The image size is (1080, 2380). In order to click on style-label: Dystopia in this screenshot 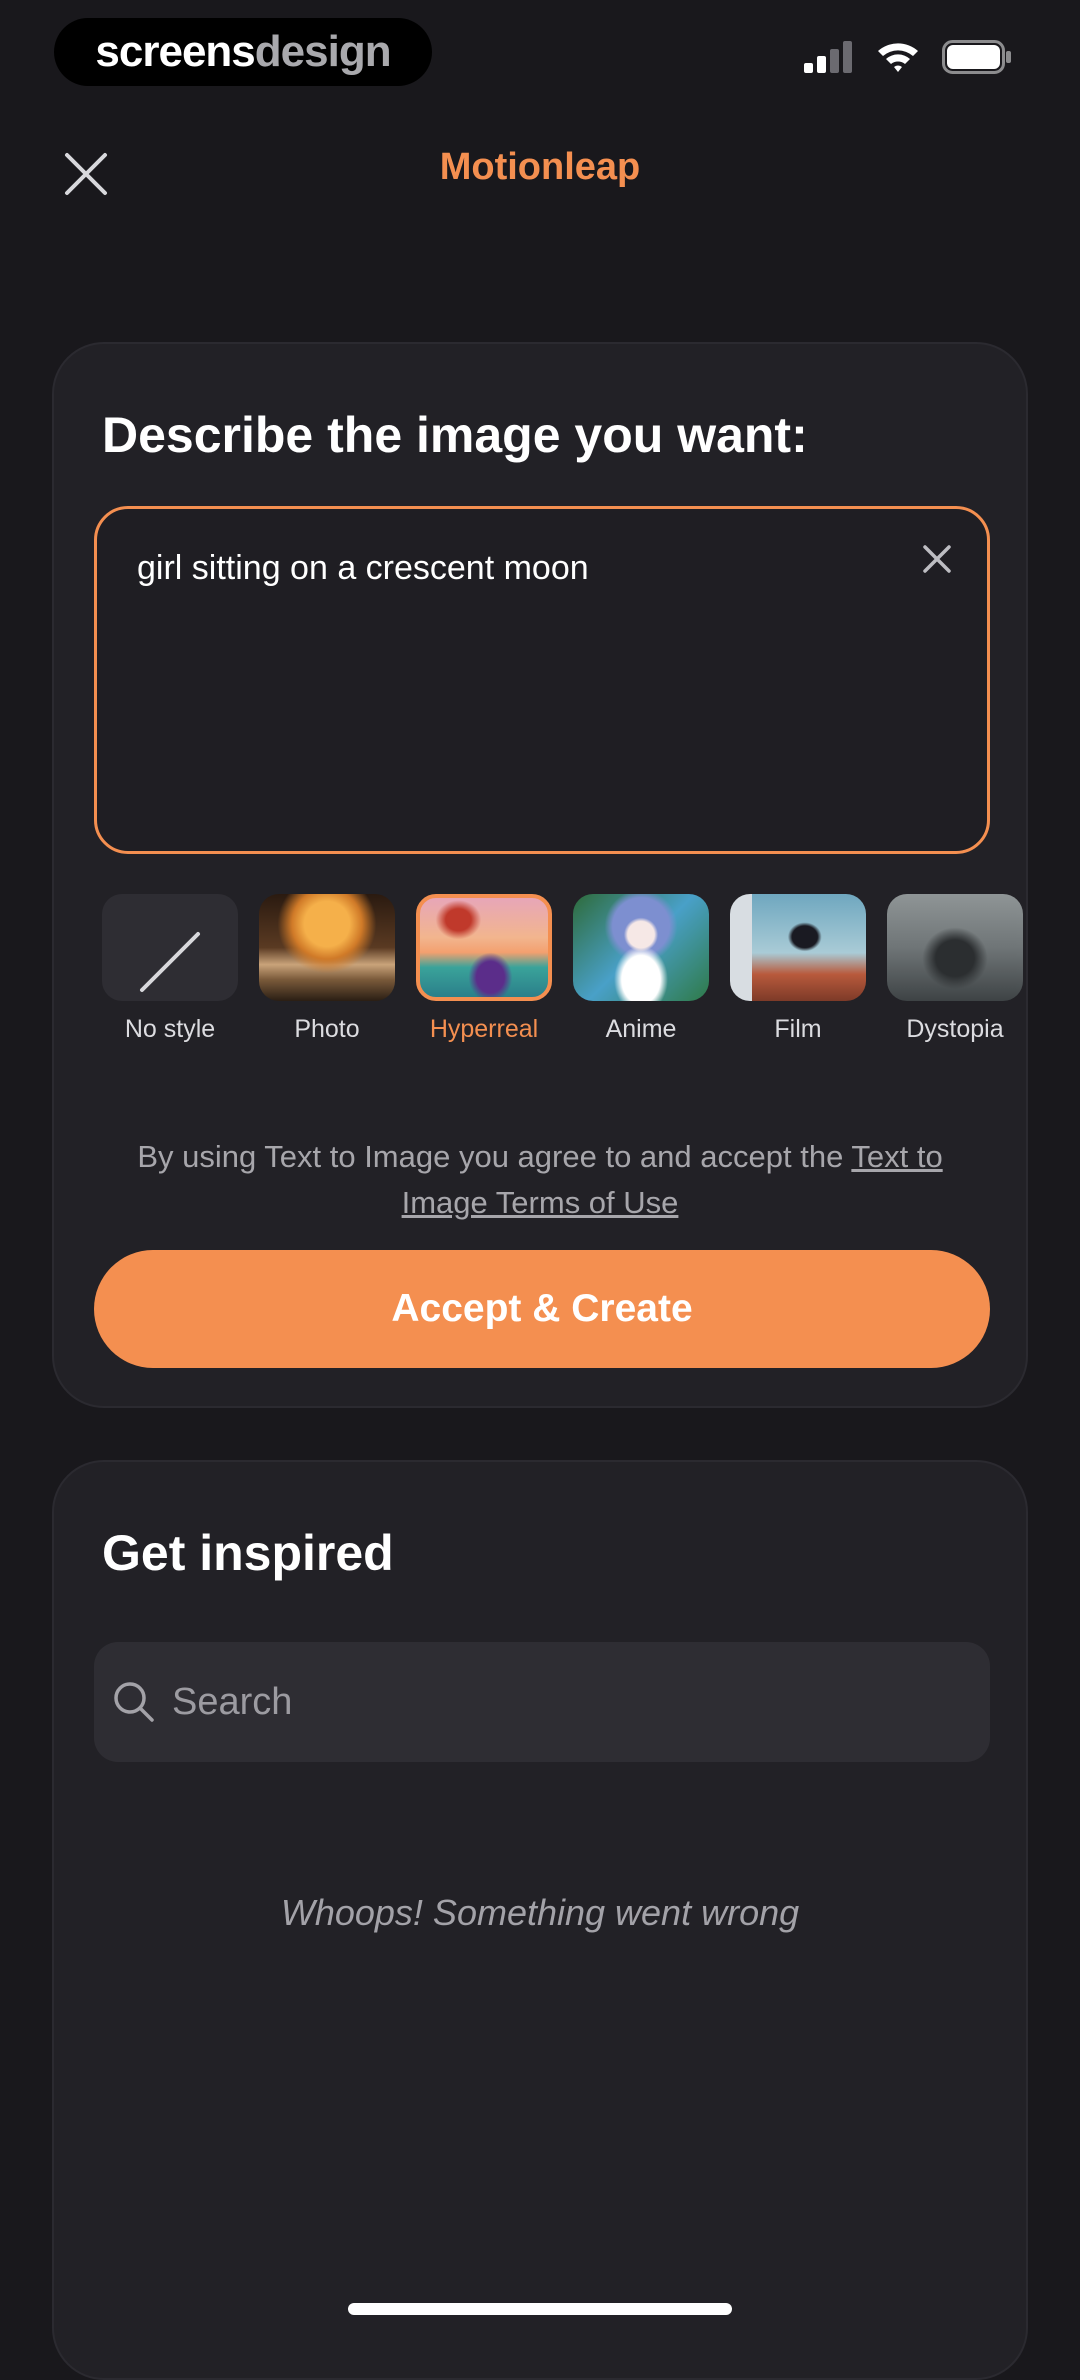, I will do `click(955, 1029)`.